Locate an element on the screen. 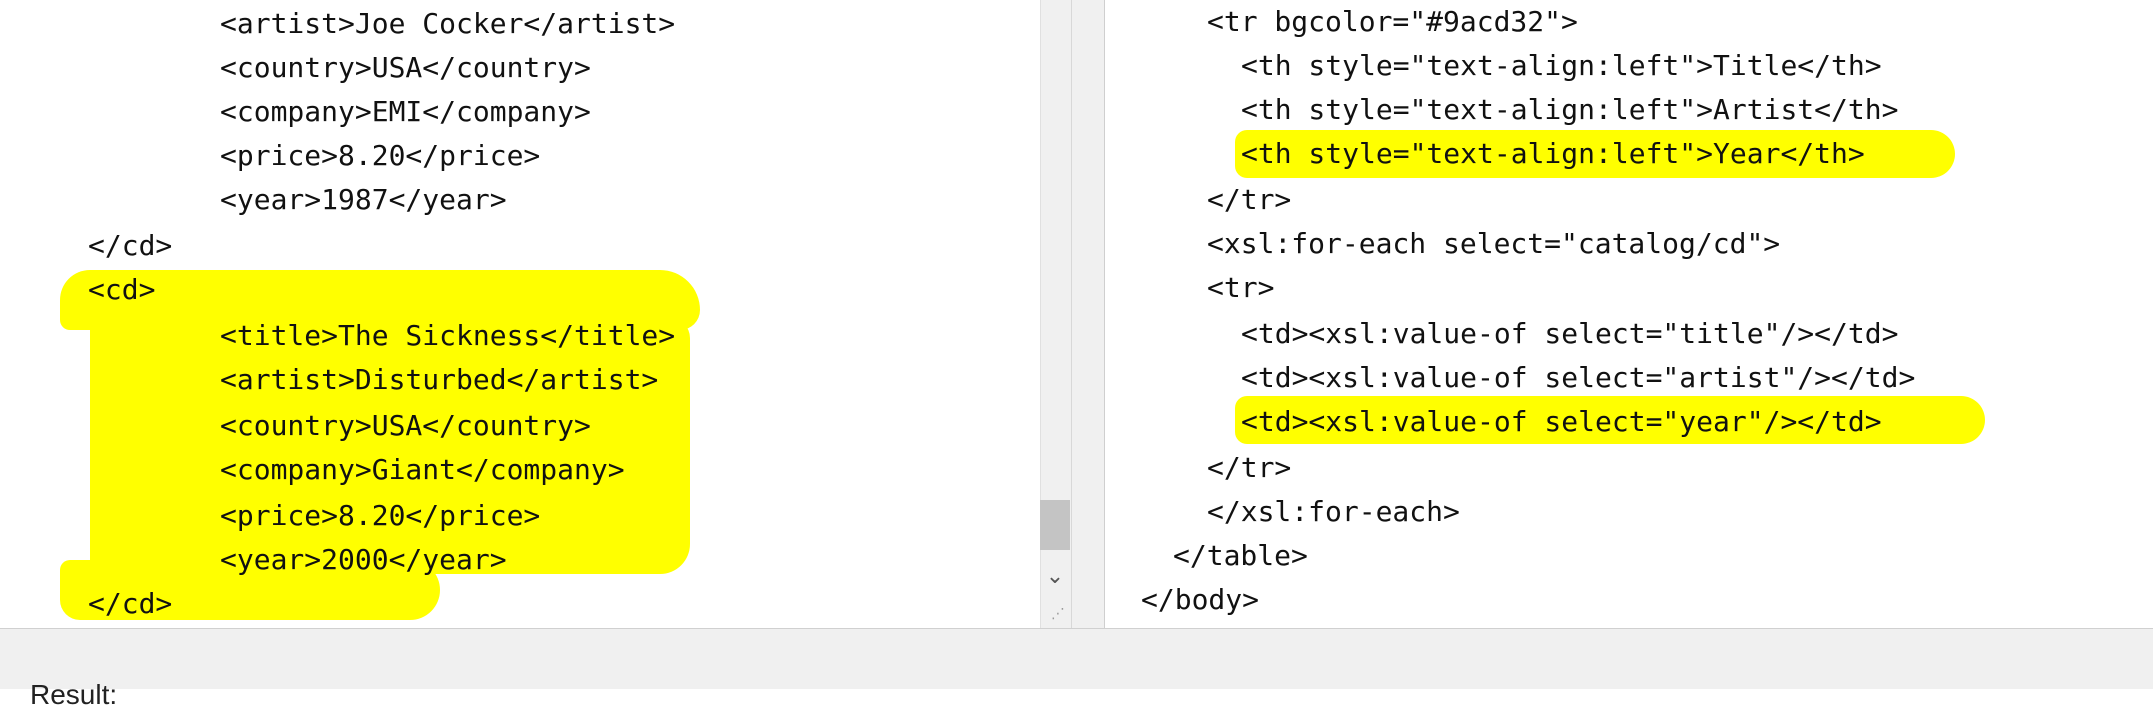 The image size is (2153, 711). code-line: <cd> is located at coordinates (121, 290).